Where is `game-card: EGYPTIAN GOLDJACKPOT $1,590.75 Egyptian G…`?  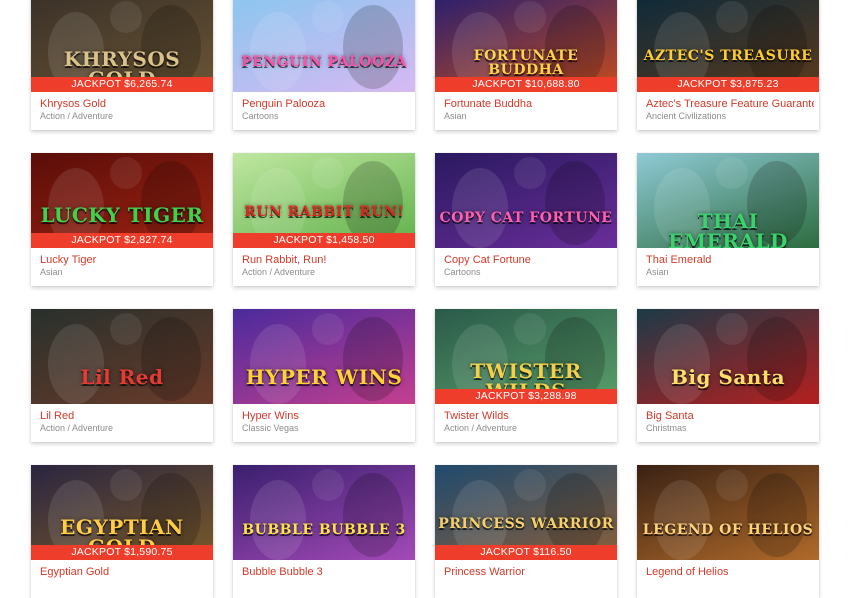 game-card: EGYPTIAN GOLDJACKPOT $1,590.75 Egyptian G… is located at coordinates (122, 531).